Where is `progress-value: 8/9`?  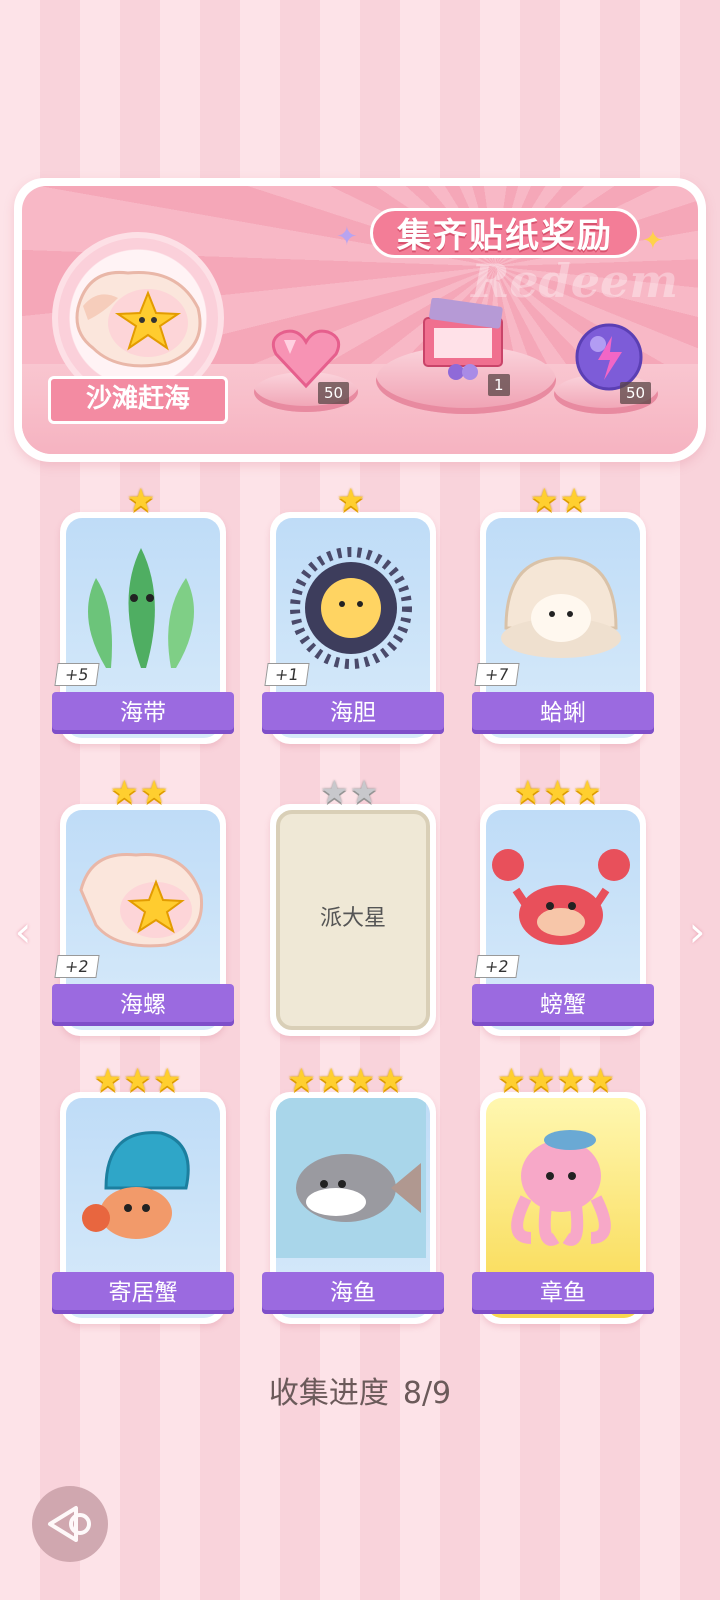 progress-value: 8/9 is located at coordinates (427, 1393).